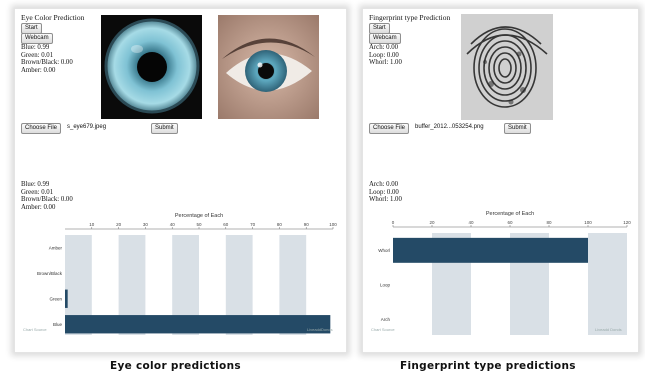 The width and height of the screenshot is (645, 381). What do you see at coordinates (35, 184) in the screenshot?
I see `eye-summary-blue: Blue: 0.99` at bounding box center [35, 184].